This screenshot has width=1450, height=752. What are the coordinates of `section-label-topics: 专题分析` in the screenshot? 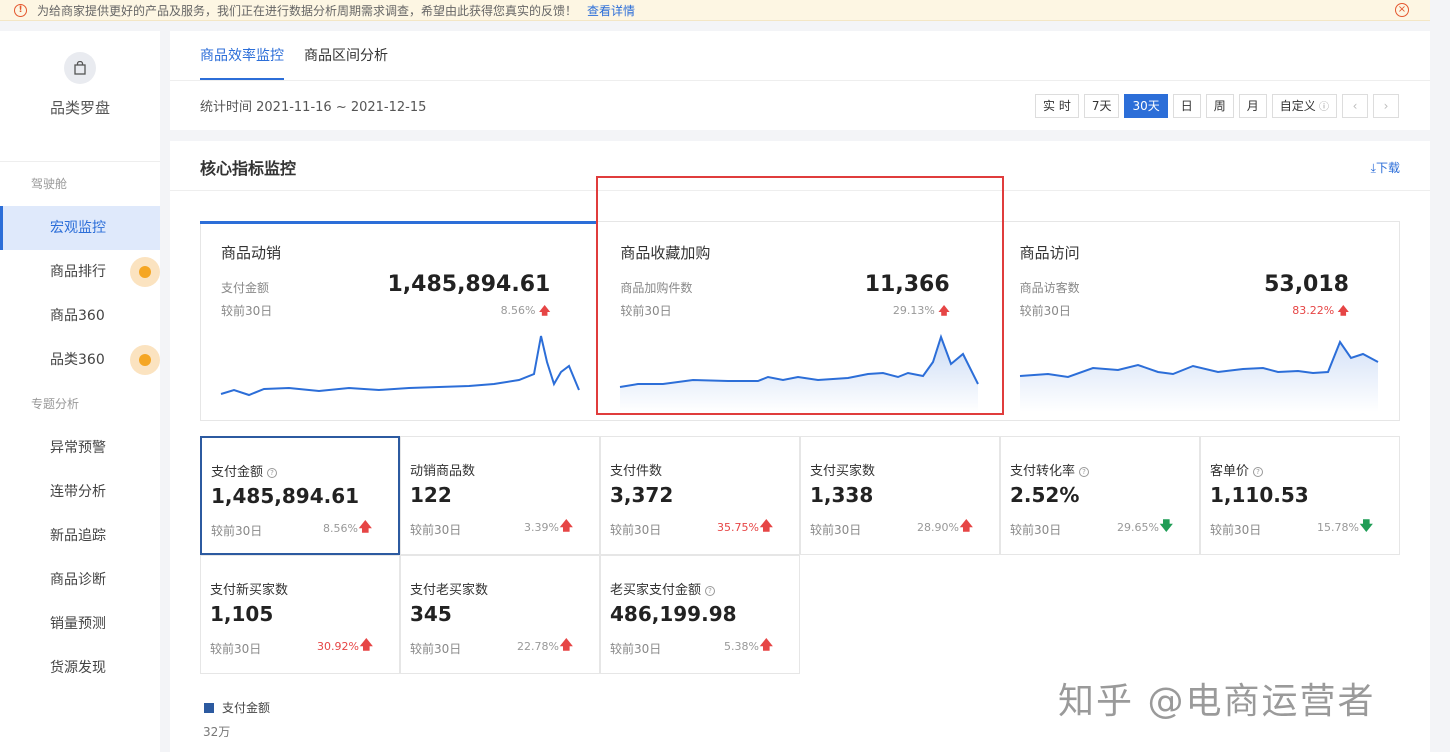 It's located at (55, 404).